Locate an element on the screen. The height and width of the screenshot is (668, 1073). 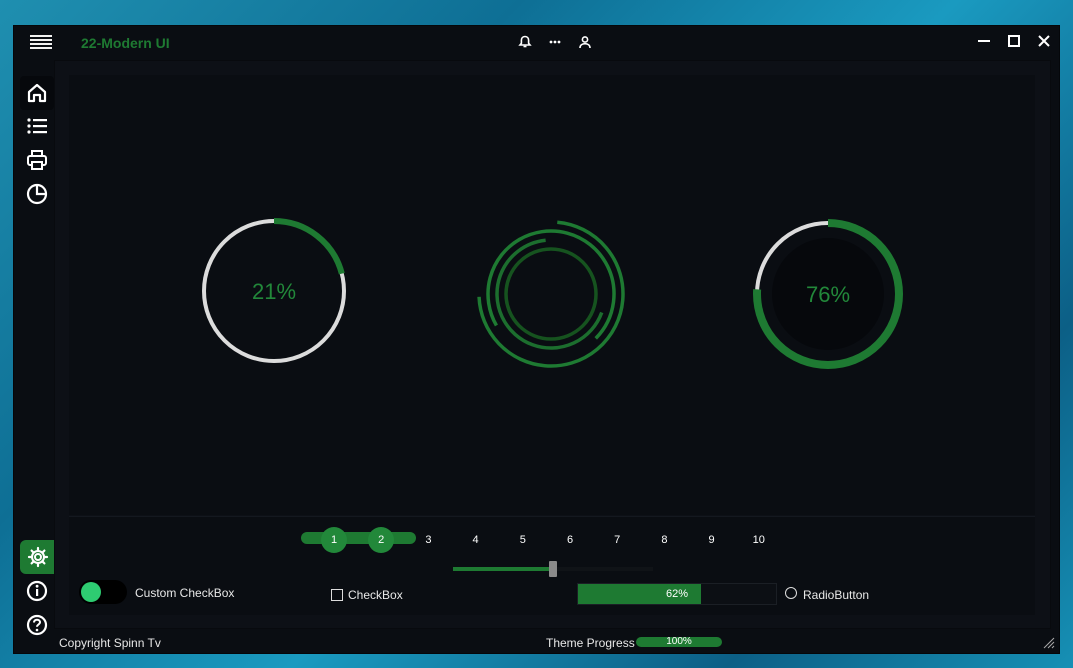
left-gauge-label: 21% is located at coordinates (274, 291).